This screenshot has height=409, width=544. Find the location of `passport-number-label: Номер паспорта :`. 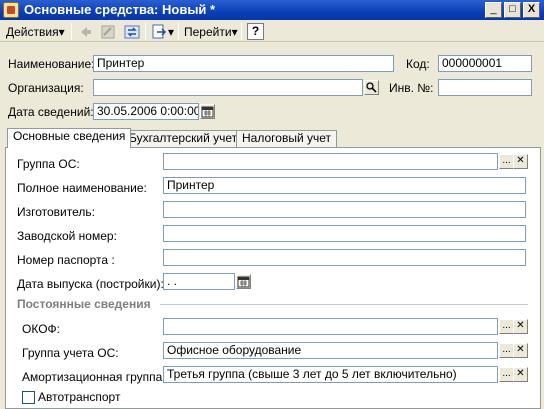

passport-number-label: Номер паспорта : is located at coordinates (66, 260).